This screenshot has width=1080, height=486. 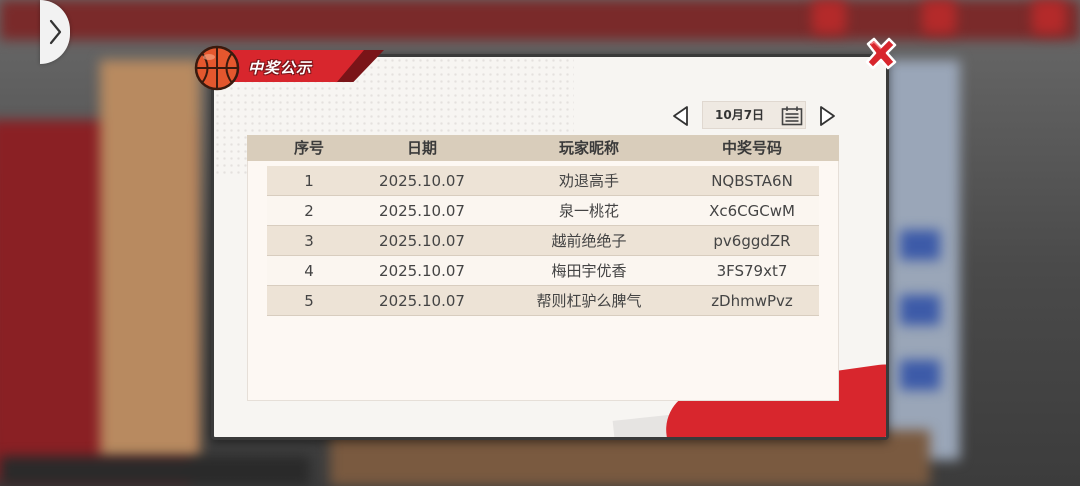 What do you see at coordinates (681, 116) in the screenshot?
I see `prev-date-button` at bounding box center [681, 116].